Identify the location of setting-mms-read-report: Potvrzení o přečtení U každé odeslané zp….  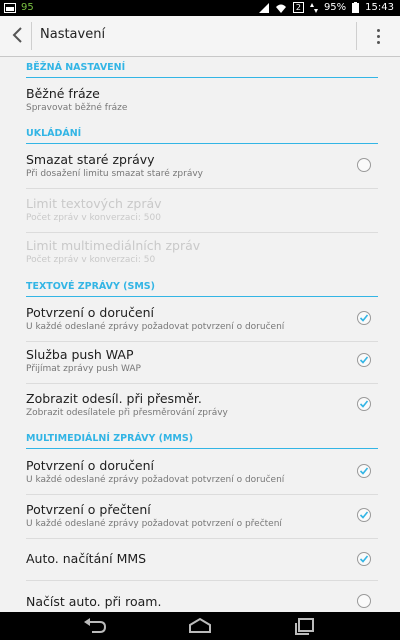
(202, 515).